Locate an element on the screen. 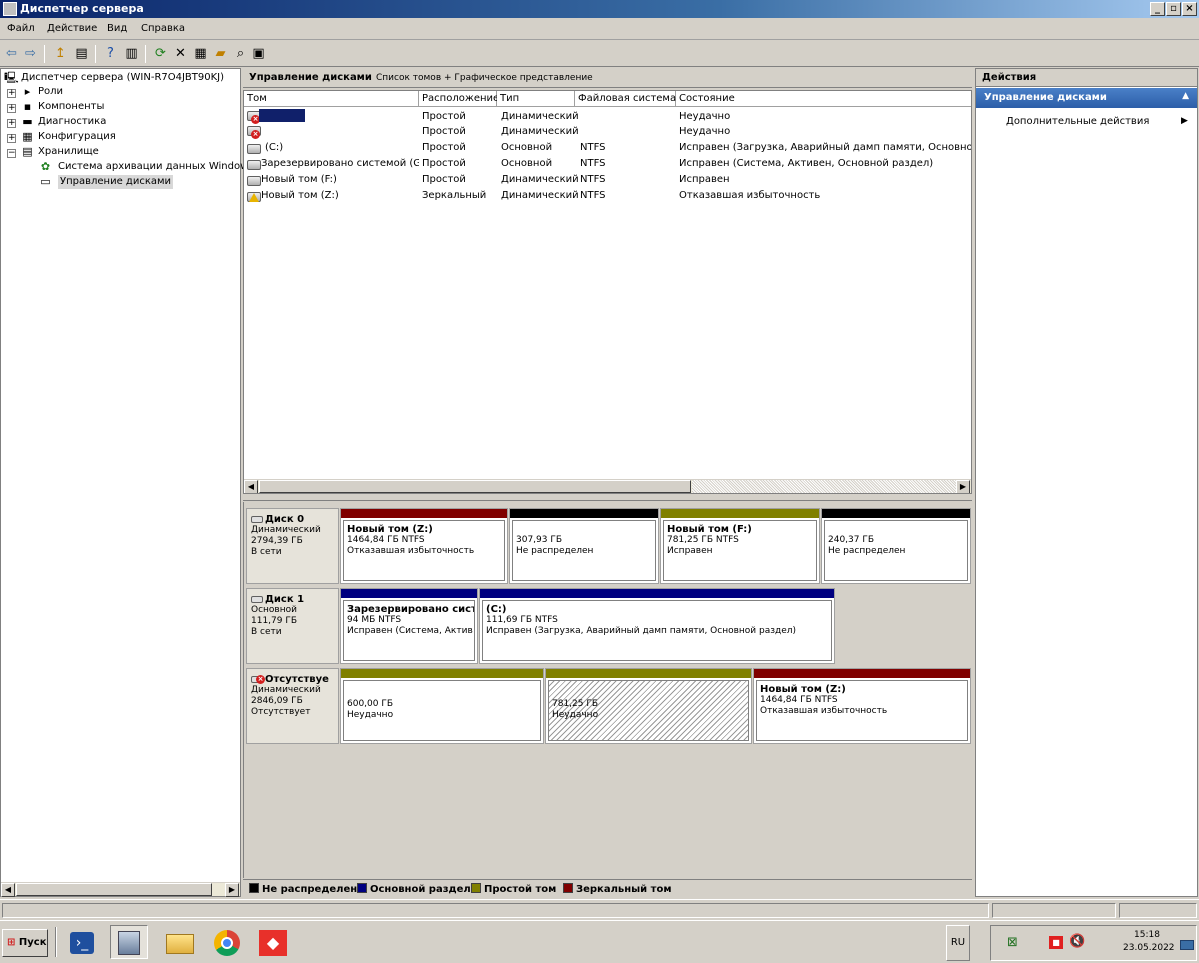 The width and height of the screenshot is (1199, 963). clock: 15:18 23.05.2022 is located at coordinates (1149, 942).